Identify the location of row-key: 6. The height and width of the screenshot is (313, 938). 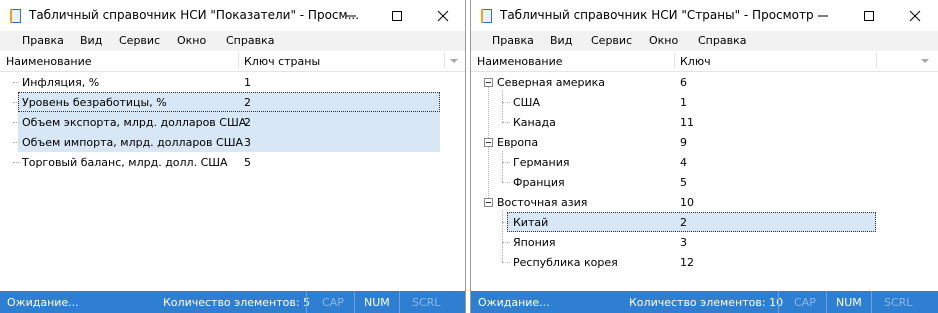
(683, 82).